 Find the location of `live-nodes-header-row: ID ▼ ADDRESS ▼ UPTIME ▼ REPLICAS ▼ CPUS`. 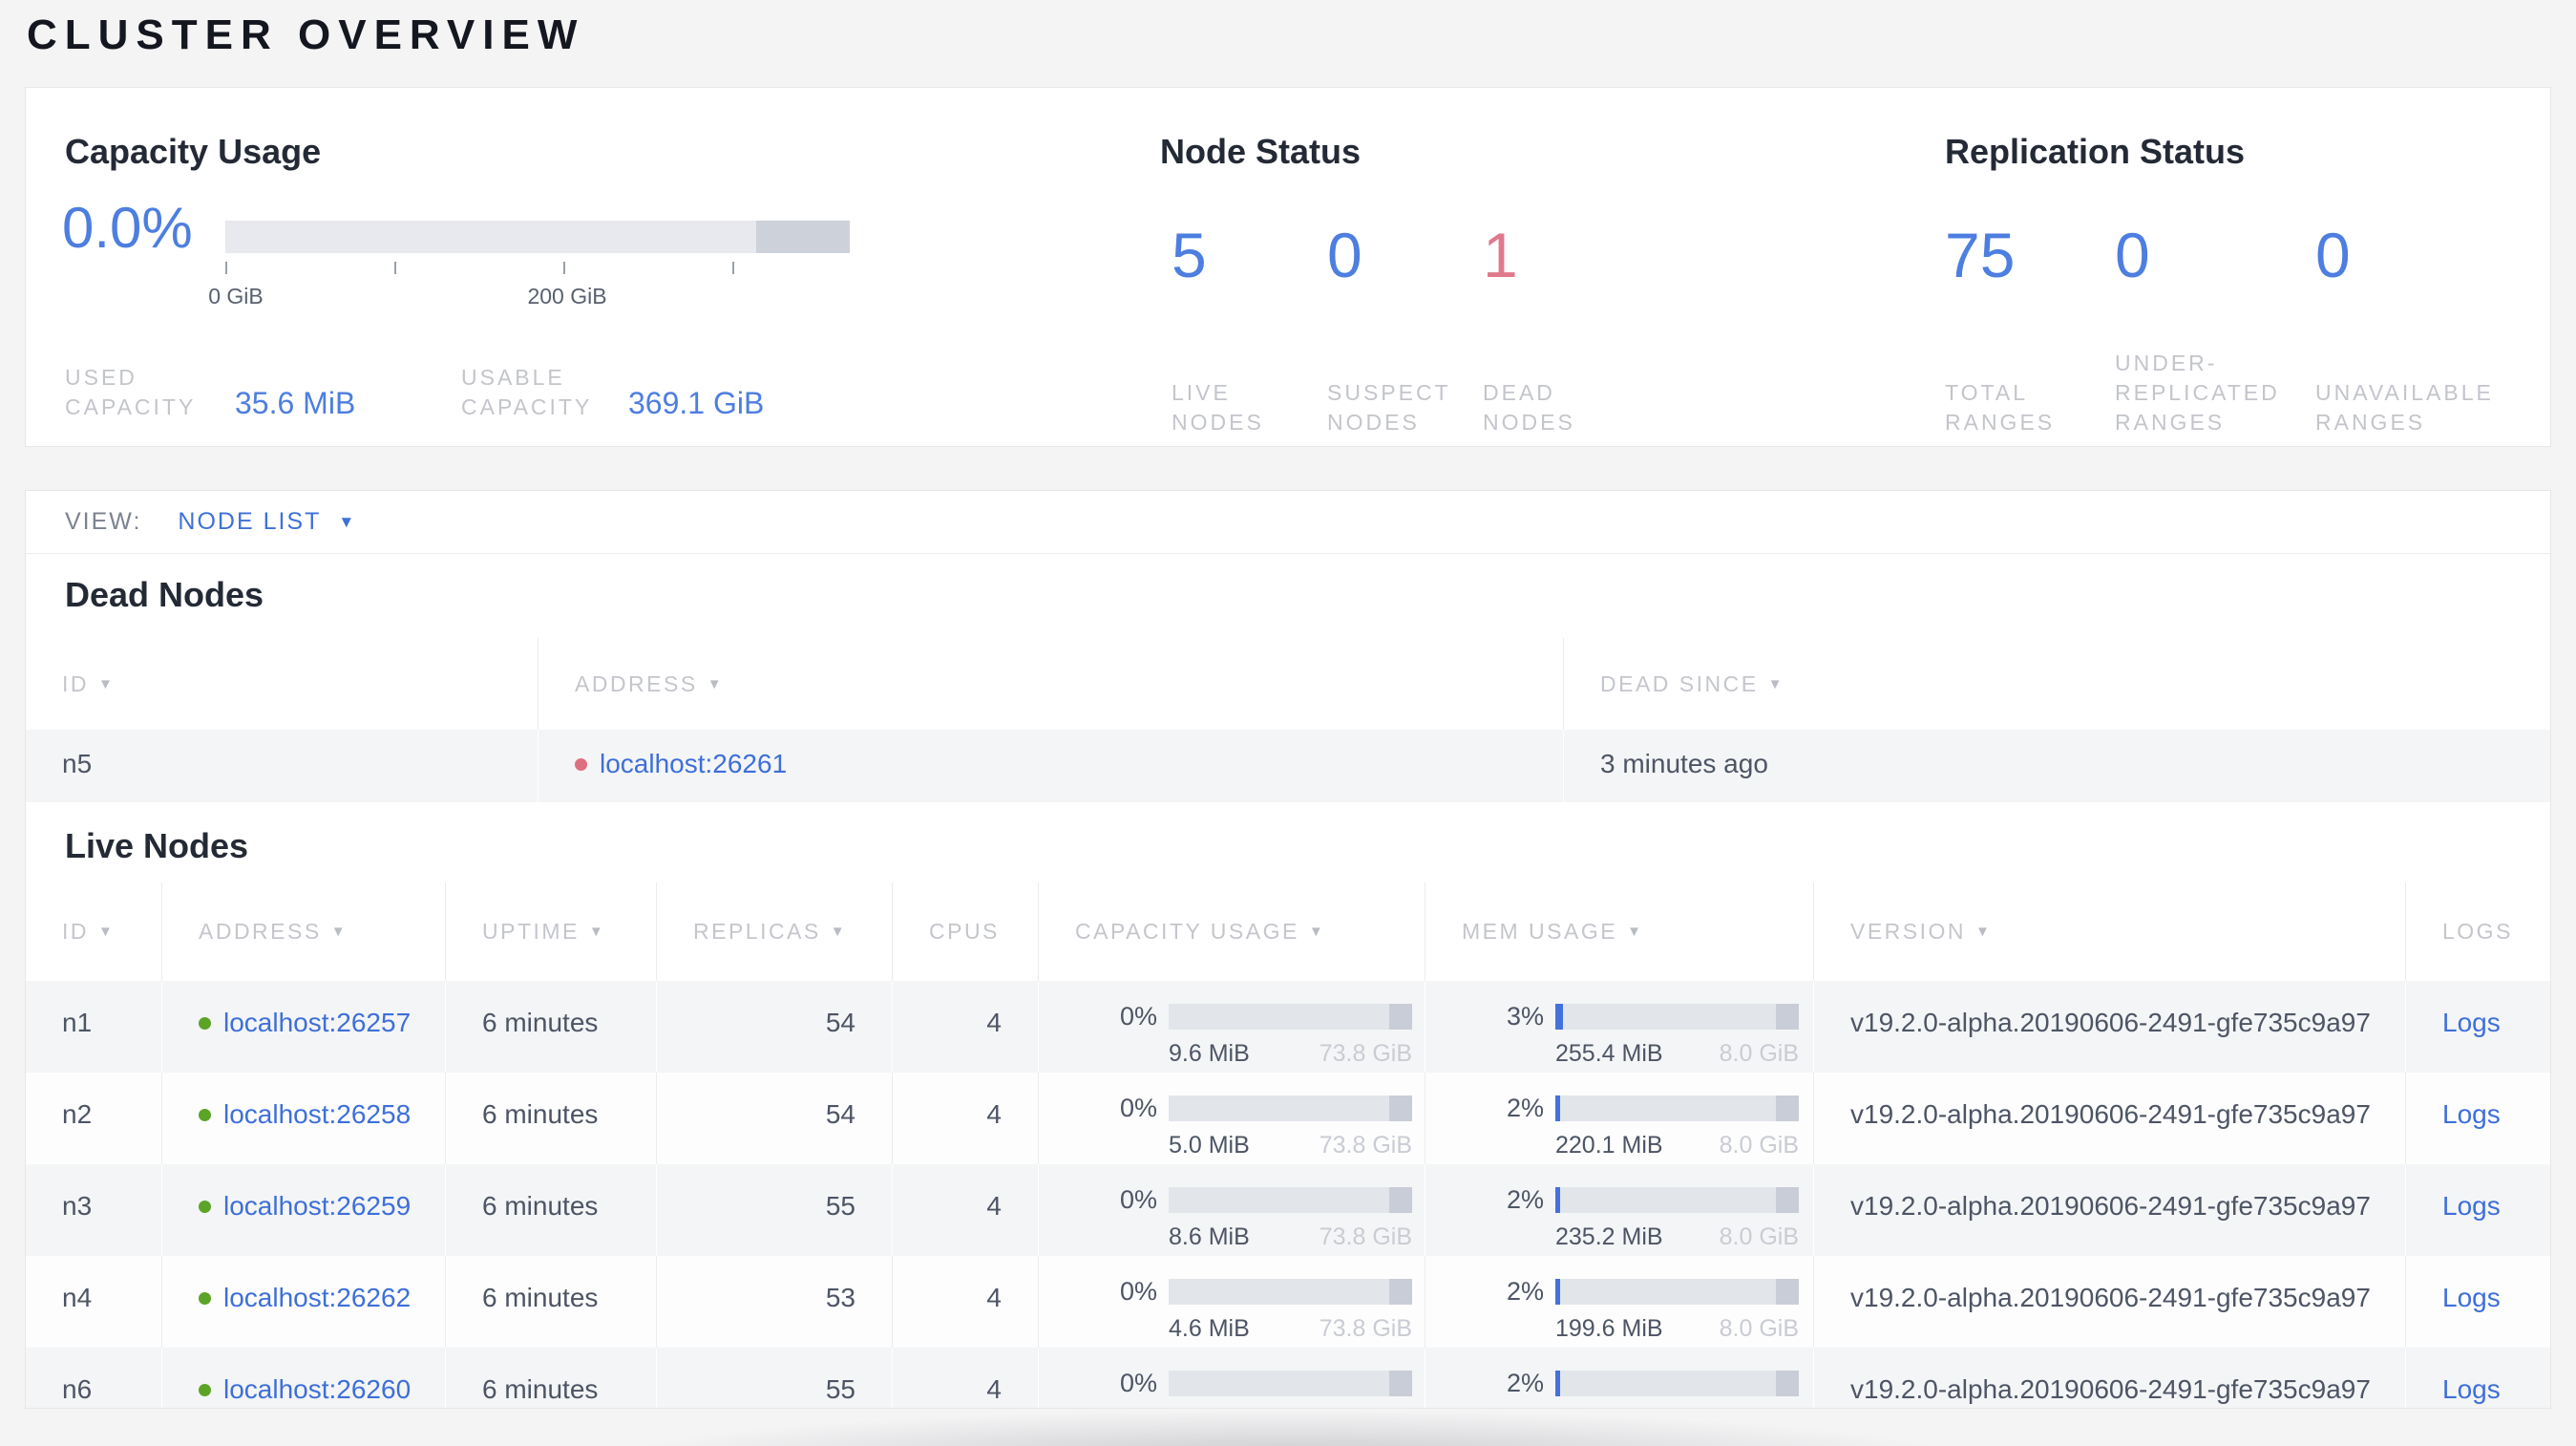

live-nodes-header-row: ID ▼ ADDRESS ▼ UPTIME ▼ REPLICAS ▼ CPUS is located at coordinates (1288, 931).